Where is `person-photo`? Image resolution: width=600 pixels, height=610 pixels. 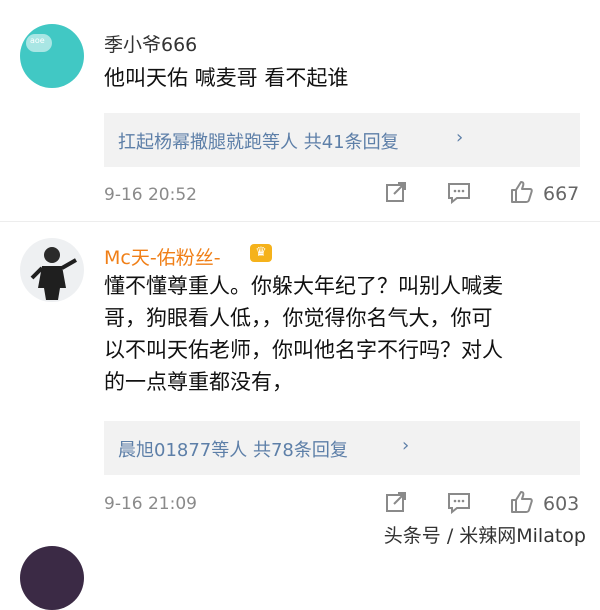
person-photo is located at coordinates (53, 273).